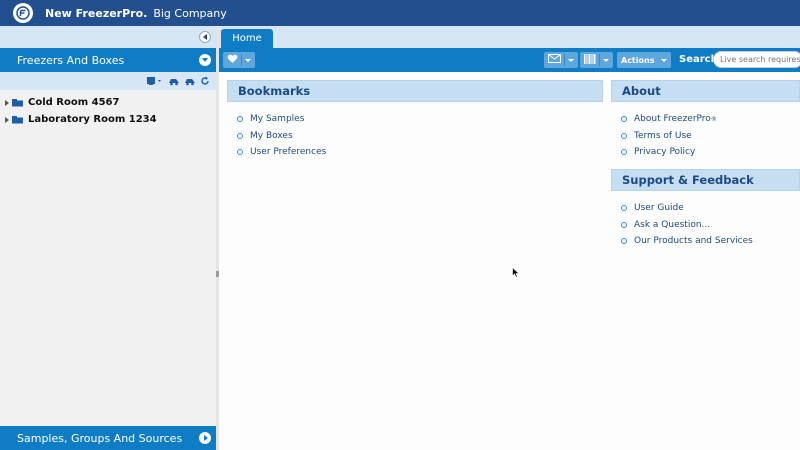 This screenshot has height=450, width=800. Describe the element at coordinates (271, 136) in the screenshot. I see `link-label: My Boxes` at that location.